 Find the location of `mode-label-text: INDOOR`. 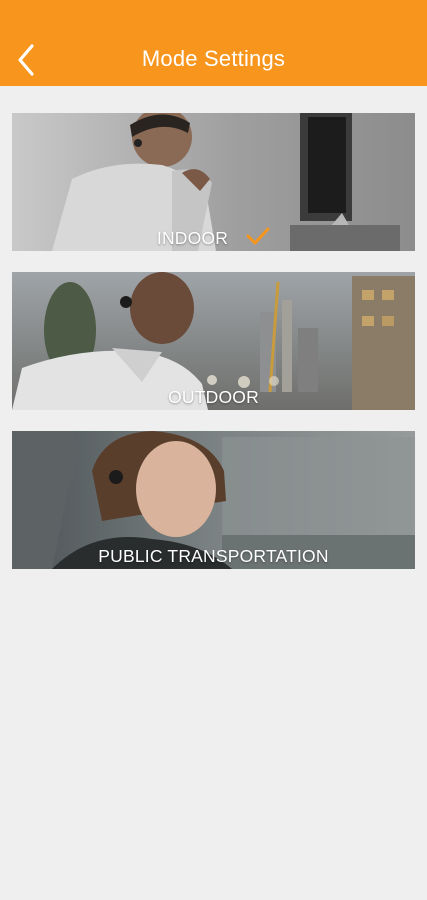

mode-label-text: INDOOR is located at coordinates (192, 238).